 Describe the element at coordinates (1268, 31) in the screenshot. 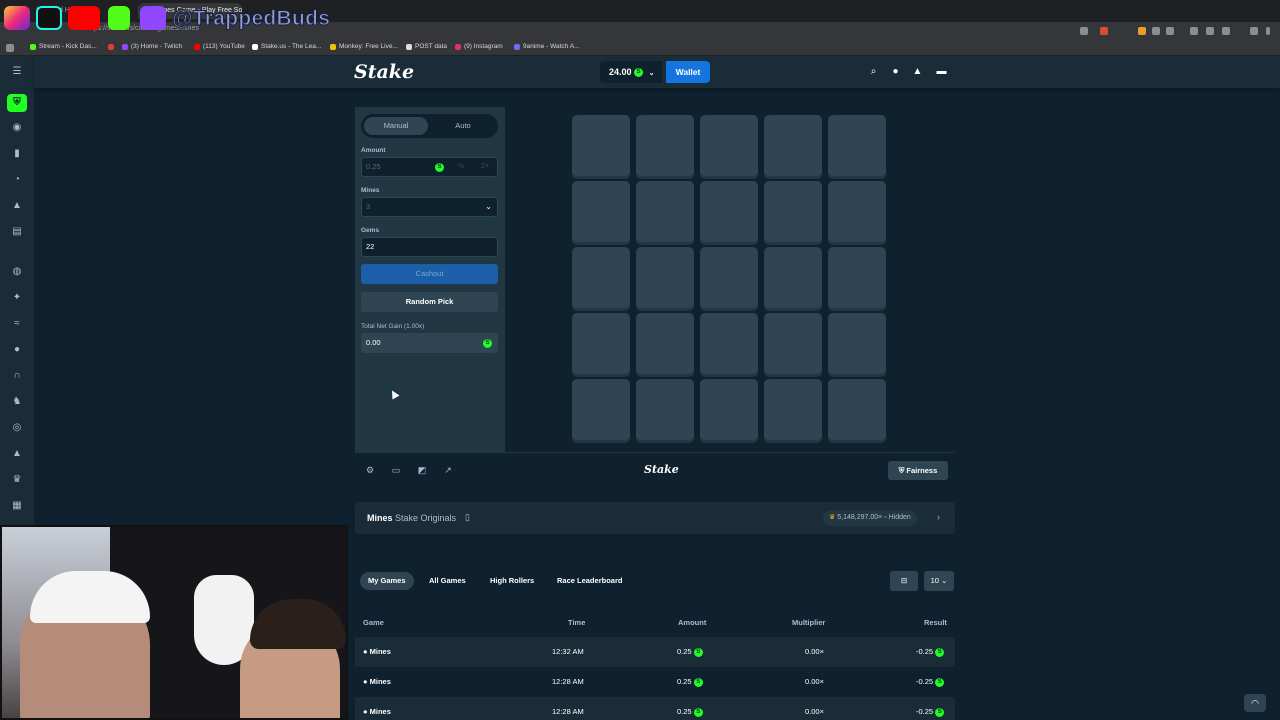

I see `menu-dots-icon` at that location.